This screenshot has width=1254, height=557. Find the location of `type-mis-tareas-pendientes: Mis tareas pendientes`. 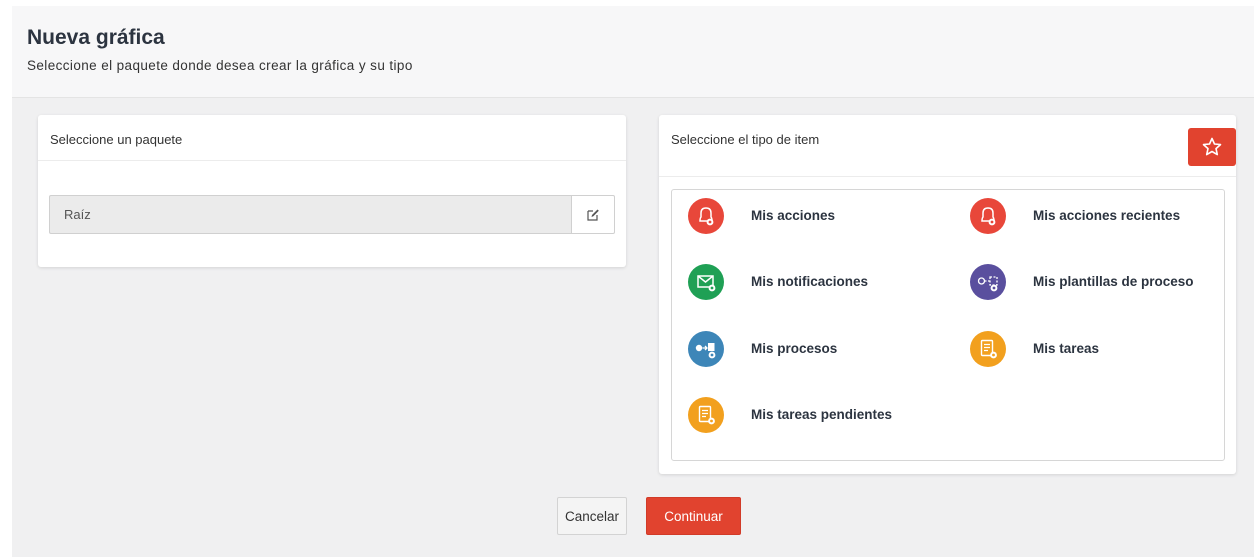

type-mis-tareas-pendientes: Mis tareas pendientes is located at coordinates (818, 419).